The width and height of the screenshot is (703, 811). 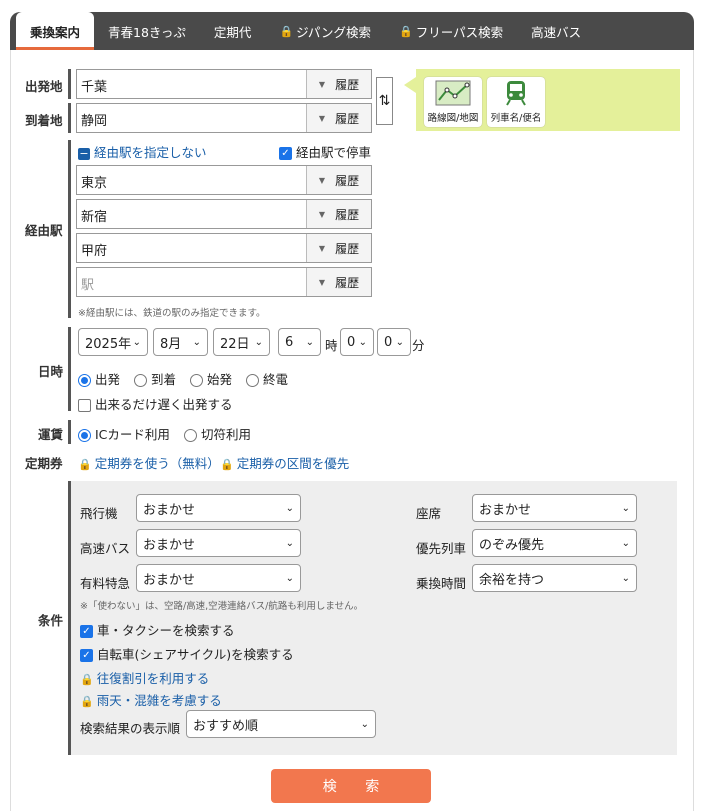 I want to click on via-station-field-3: 甲府 ▼ 履歴, so click(x=224, y=248).